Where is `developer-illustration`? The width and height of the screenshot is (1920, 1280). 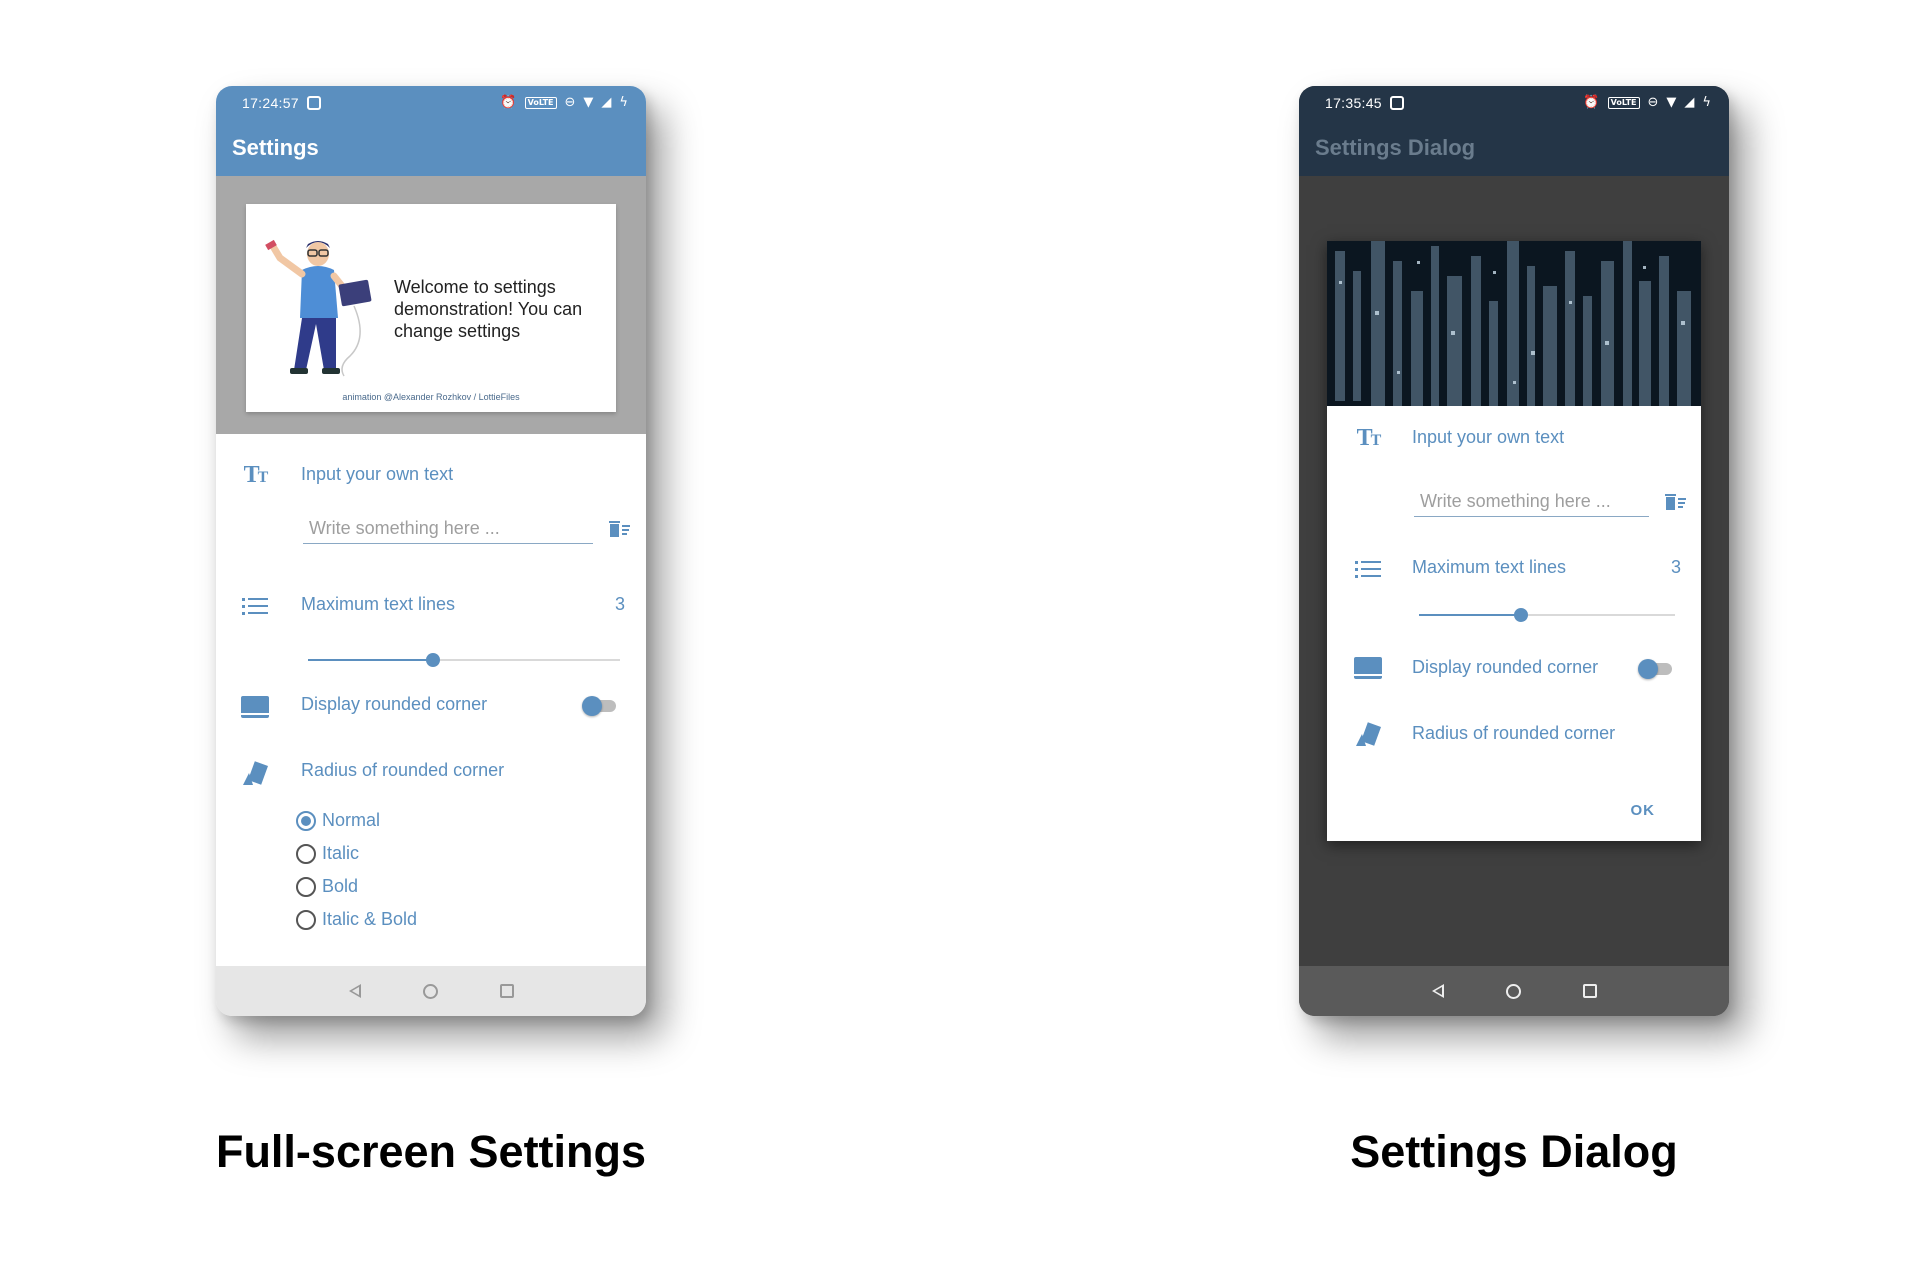
developer-illustration is located at coordinates (318, 308).